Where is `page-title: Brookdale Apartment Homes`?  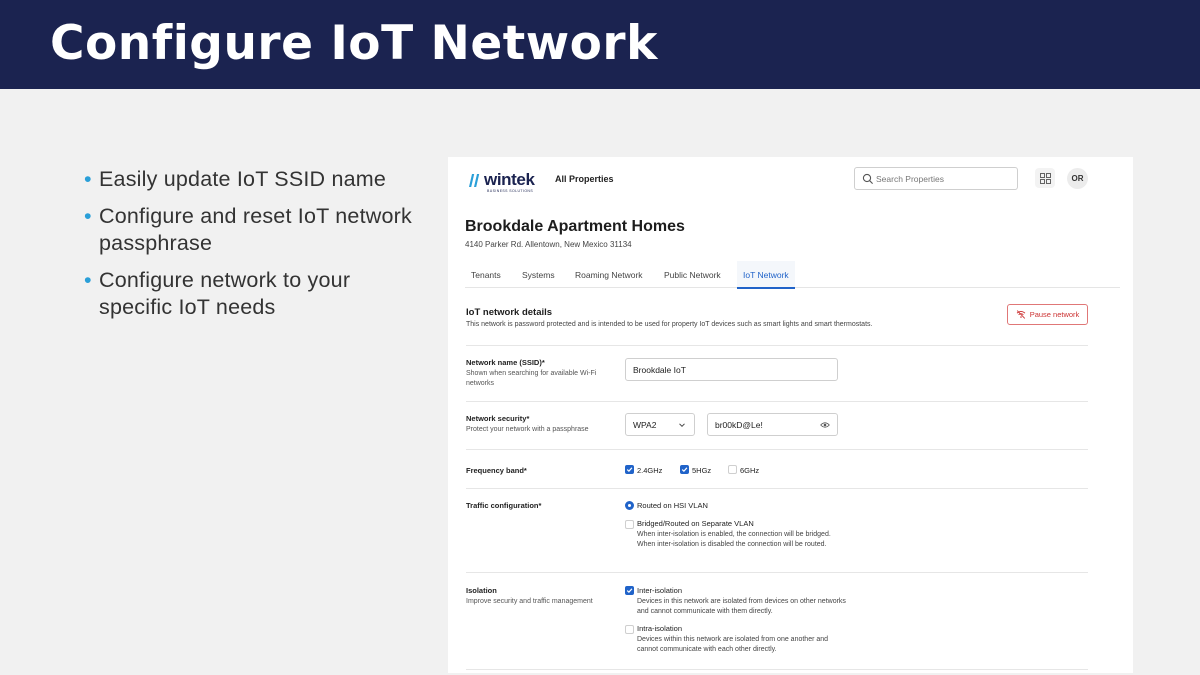
page-title: Brookdale Apartment Homes is located at coordinates (575, 226).